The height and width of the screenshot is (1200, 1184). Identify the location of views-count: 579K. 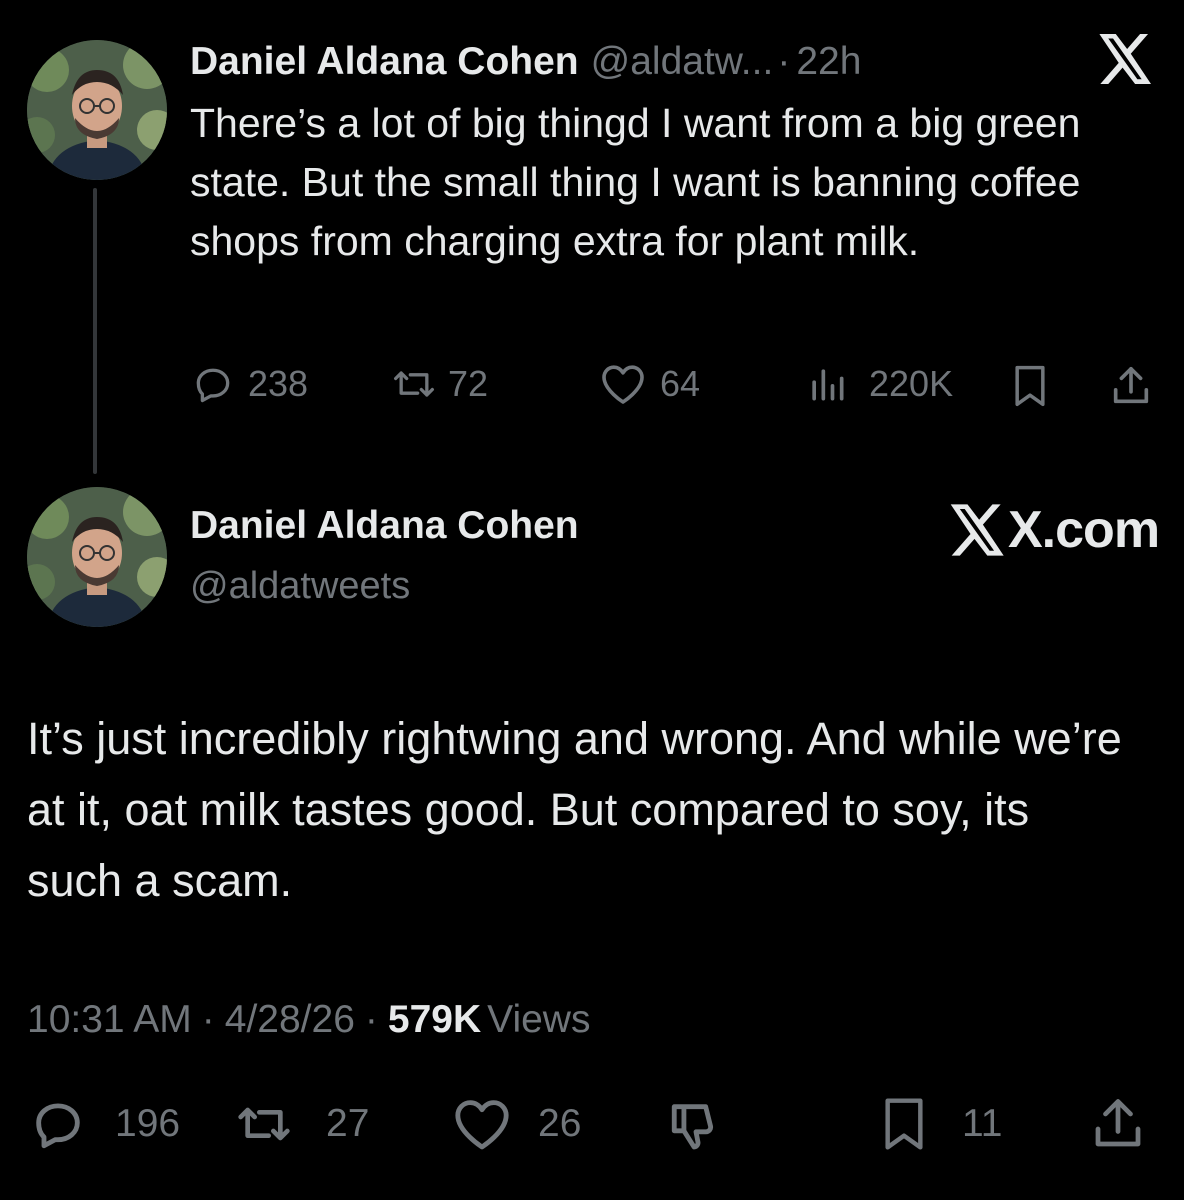
(434, 1020).